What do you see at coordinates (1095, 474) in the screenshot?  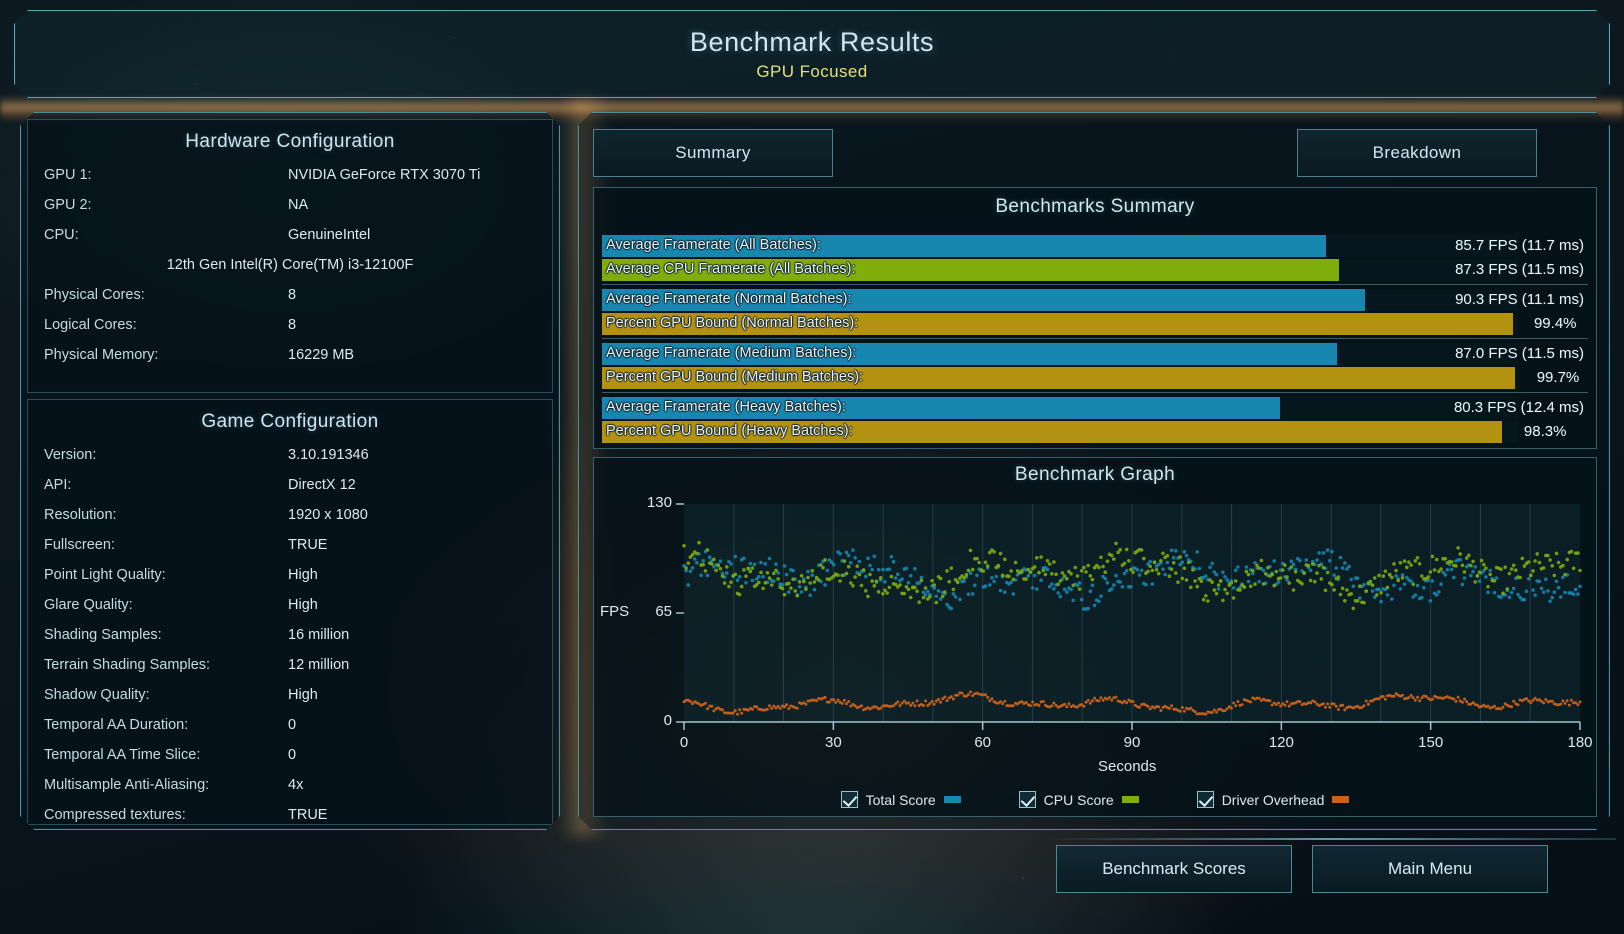 I see `benchmark-graph-title: Benchmark Graph` at bounding box center [1095, 474].